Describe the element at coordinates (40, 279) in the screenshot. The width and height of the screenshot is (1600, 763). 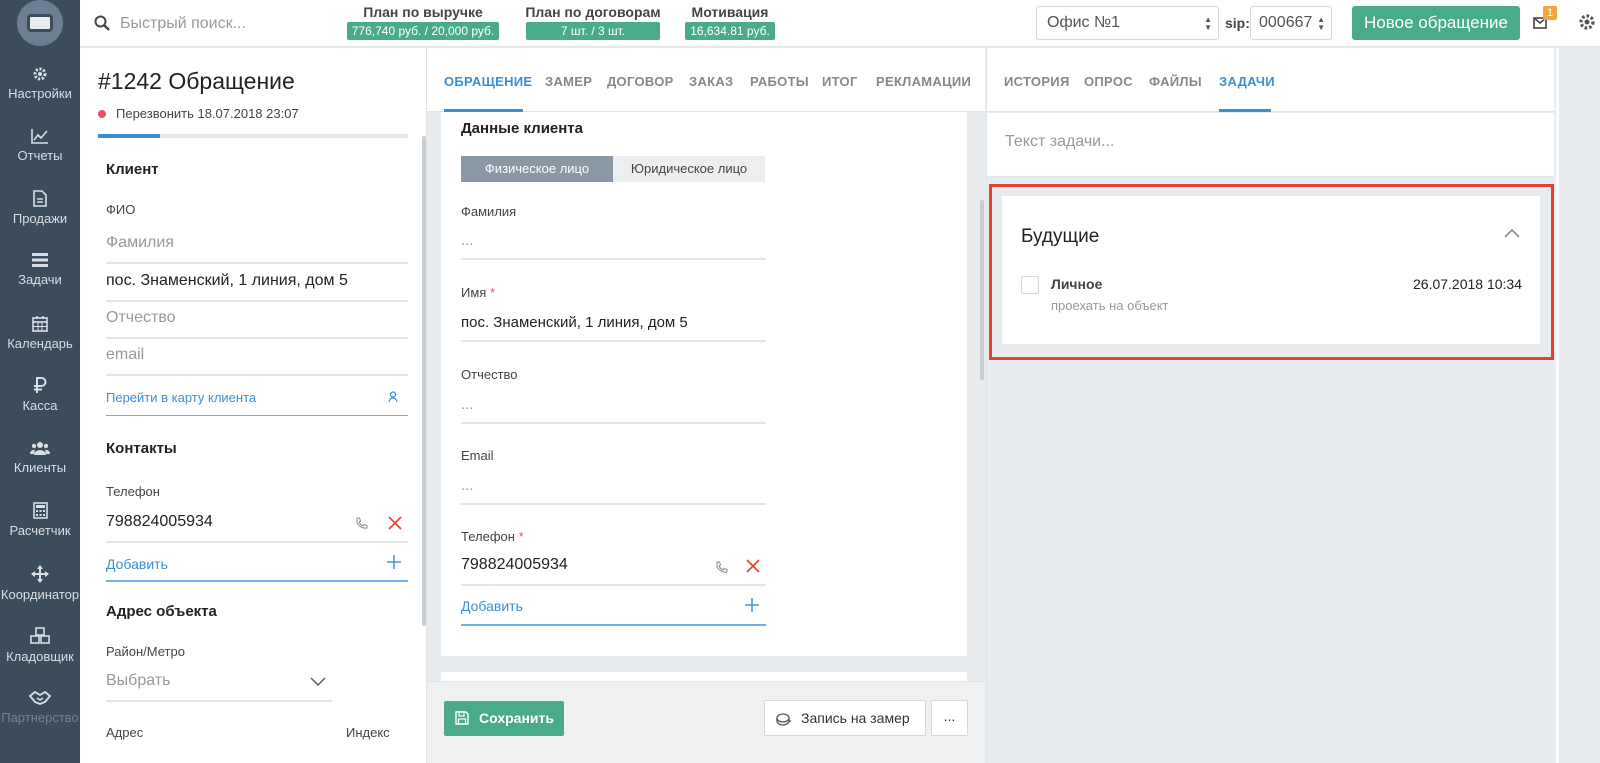
I see `sidebar-item-label: Задачи` at that location.